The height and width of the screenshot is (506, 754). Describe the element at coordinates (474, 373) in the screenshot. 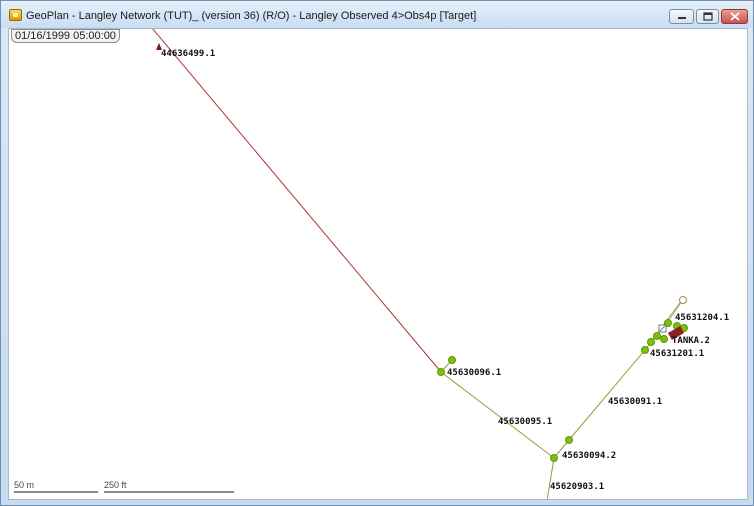

I see `label-45630096: 45630096.1` at that location.